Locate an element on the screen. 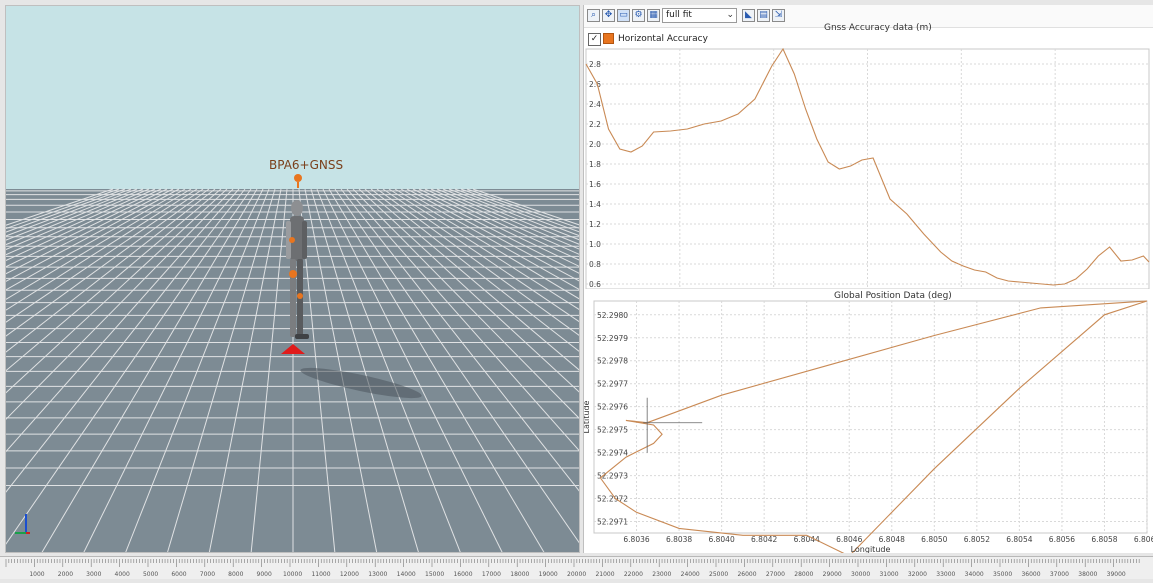  x-tick-label: 6.8042 is located at coordinates (764, 539).